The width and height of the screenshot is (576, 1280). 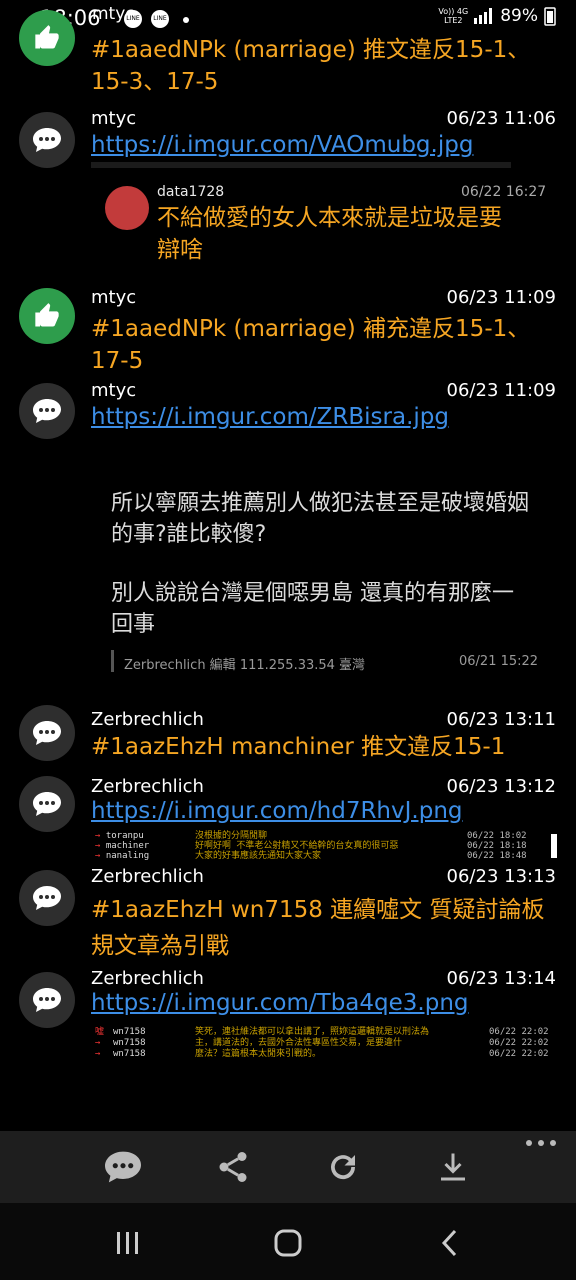 What do you see at coordinates (277, 811) in the screenshot?
I see `image-link: https://i.imgur.com/hd7RhvJ.png` at bounding box center [277, 811].